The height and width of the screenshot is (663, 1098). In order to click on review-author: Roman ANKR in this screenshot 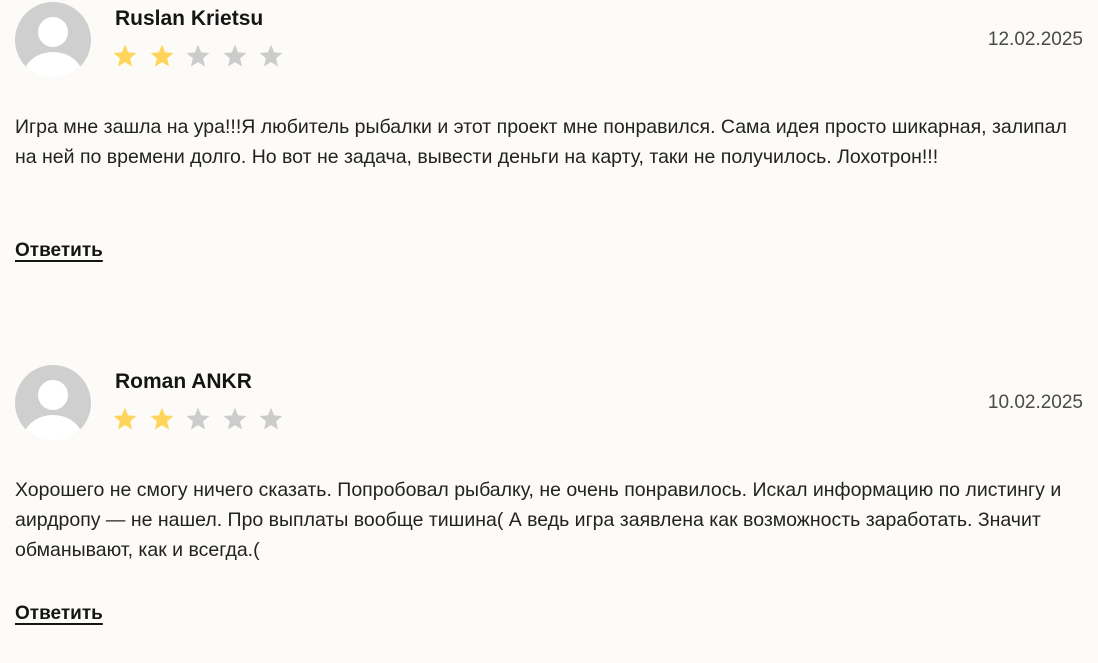, I will do `click(183, 381)`.